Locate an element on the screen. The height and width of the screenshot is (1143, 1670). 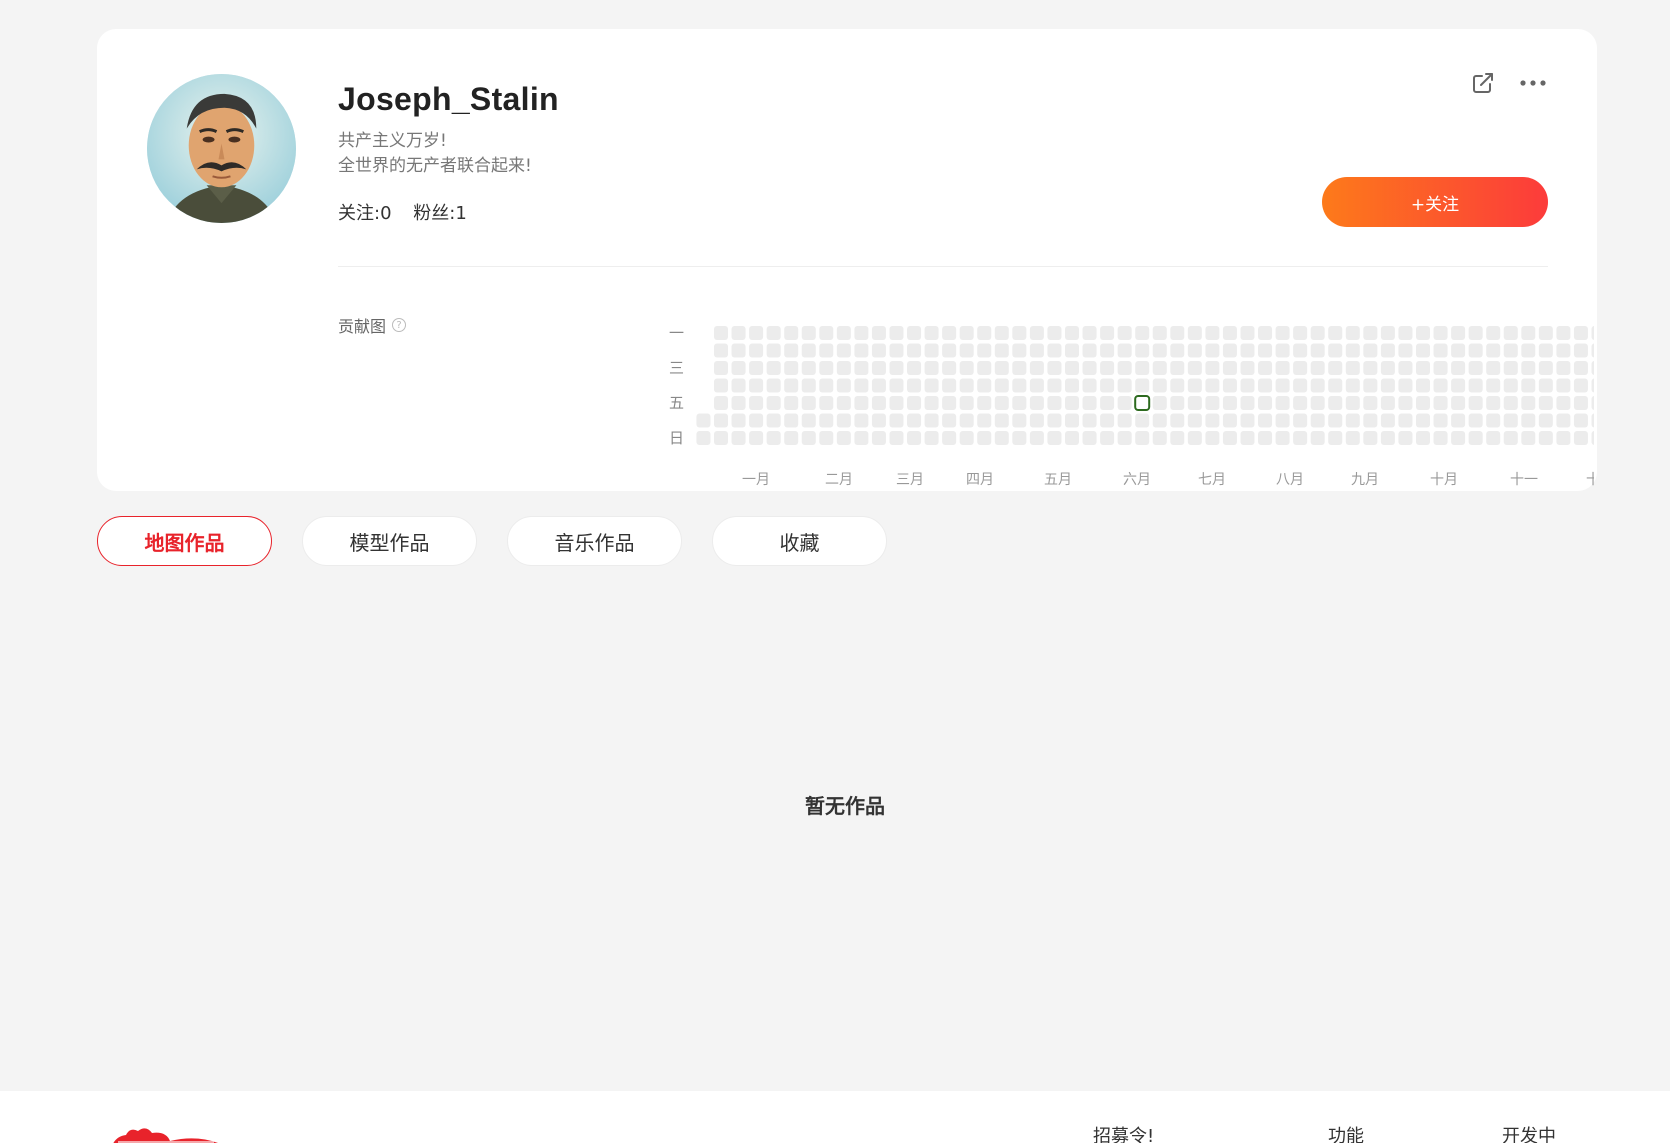
tab-favorites: 收藏 is located at coordinates (799, 541).